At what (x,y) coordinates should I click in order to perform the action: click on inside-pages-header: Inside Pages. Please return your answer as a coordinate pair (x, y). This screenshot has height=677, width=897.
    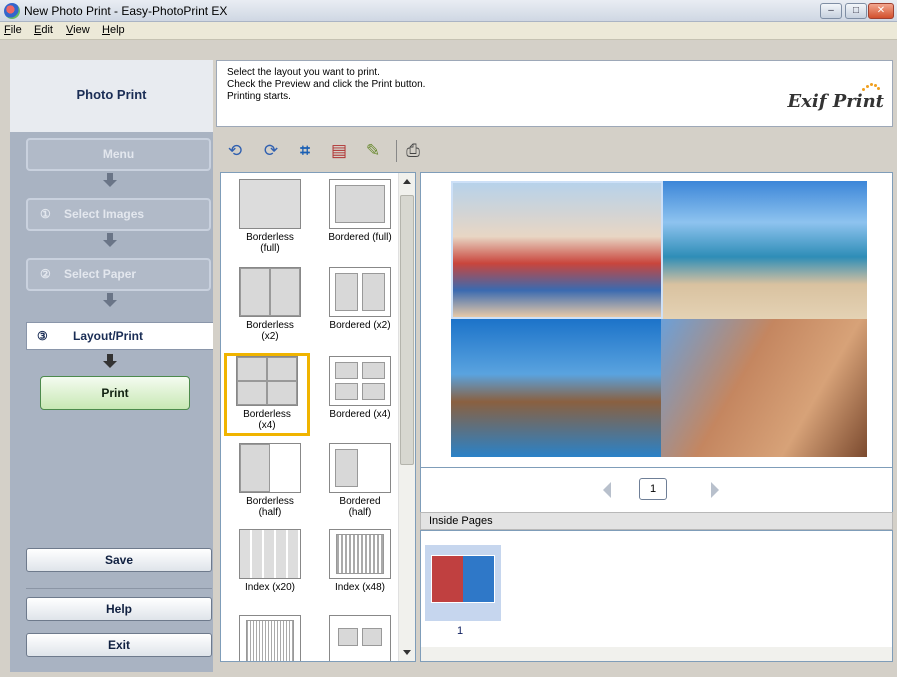
    Looking at the image, I should click on (656, 521).